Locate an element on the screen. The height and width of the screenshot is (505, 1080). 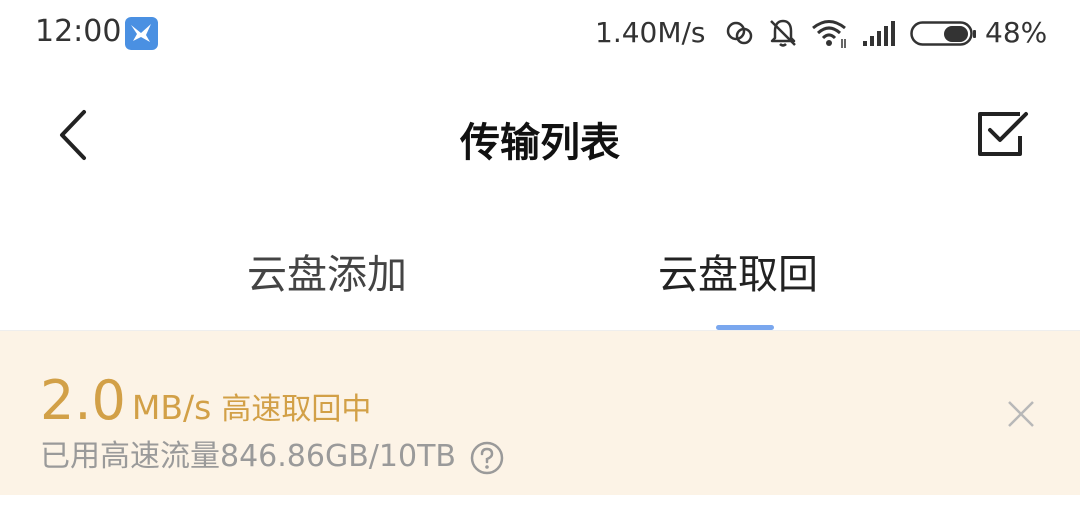
wifi-icon is located at coordinates (829, 35).